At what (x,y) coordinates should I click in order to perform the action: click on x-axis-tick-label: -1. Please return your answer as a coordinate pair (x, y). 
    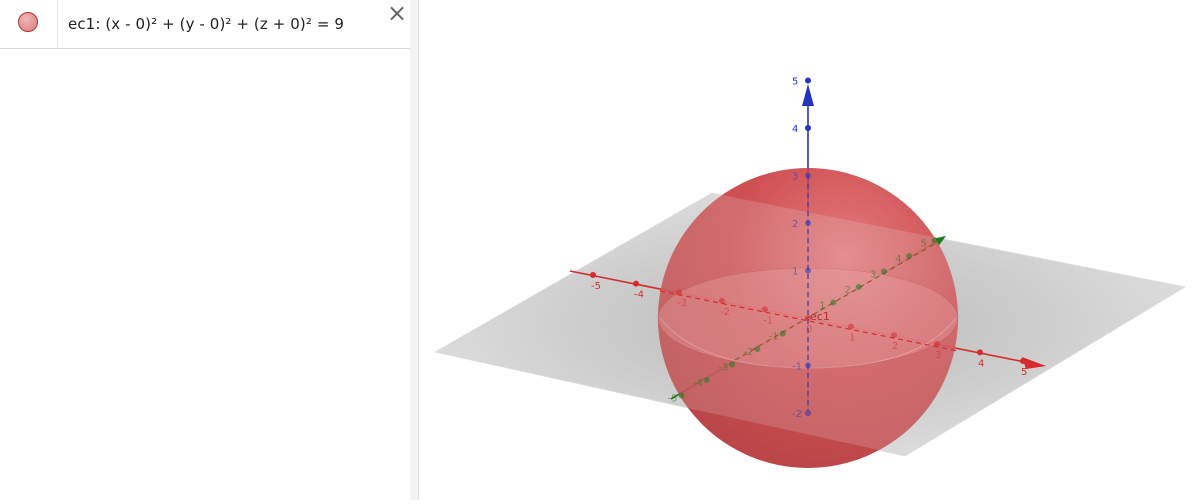
    Looking at the image, I should click on (768, 320).